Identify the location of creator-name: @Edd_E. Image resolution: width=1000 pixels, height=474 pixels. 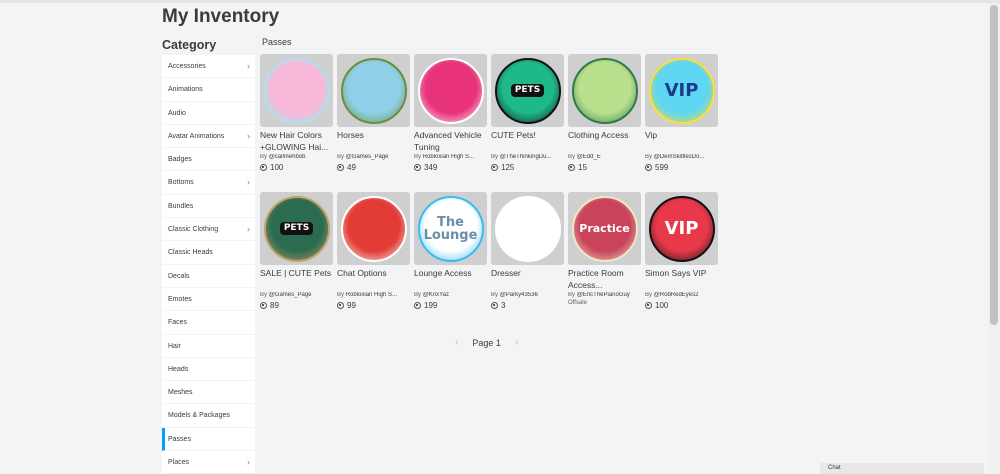
(589, 157).